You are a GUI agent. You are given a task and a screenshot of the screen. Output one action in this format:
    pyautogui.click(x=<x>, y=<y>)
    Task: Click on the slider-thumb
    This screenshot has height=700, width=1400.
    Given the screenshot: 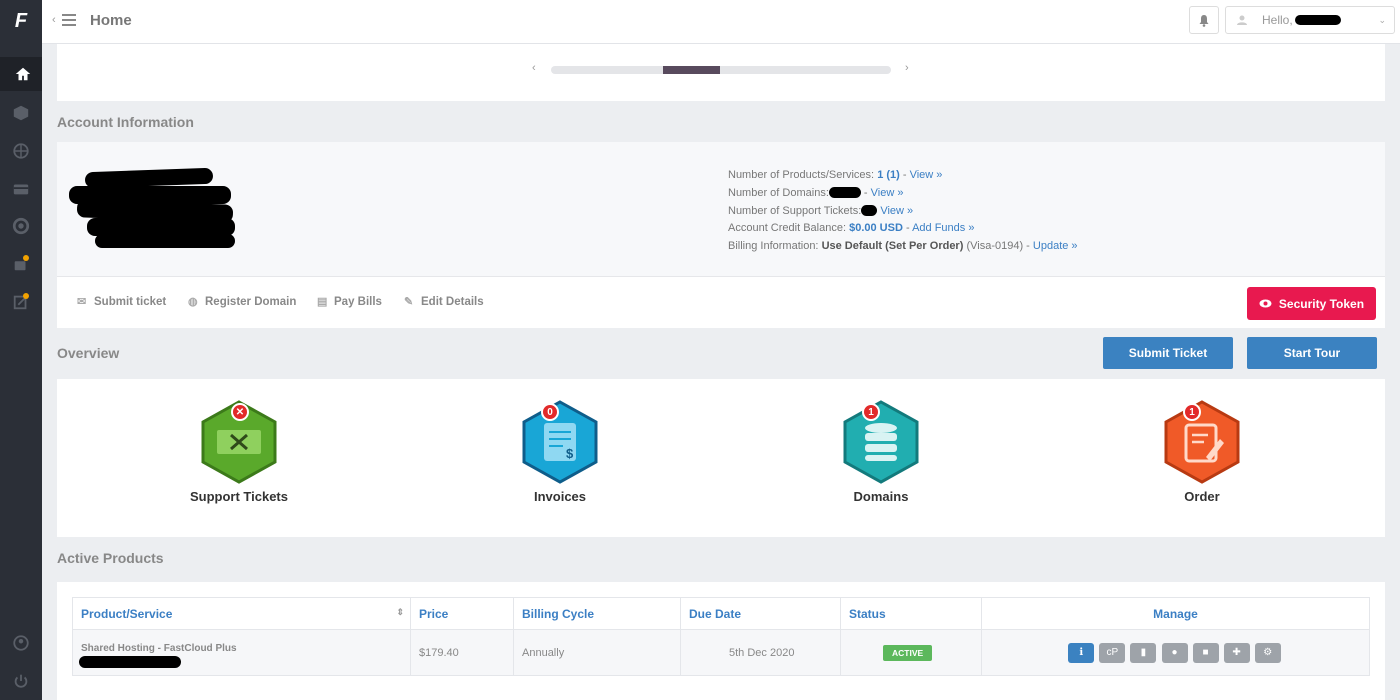 What is the action you would take?
    pyautogui.click(x=691, y=70)
    